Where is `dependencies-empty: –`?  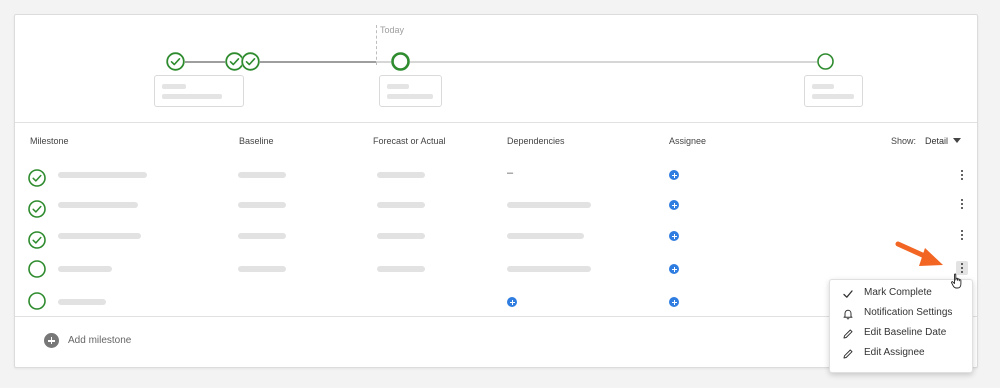
dependencies-empty: – is located at coordinates (510, 173).